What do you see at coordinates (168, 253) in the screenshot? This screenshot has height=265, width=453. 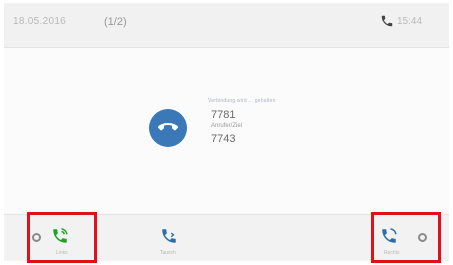 I see `softkey-middle-label: Tausch` at bounding box center [168, 253].